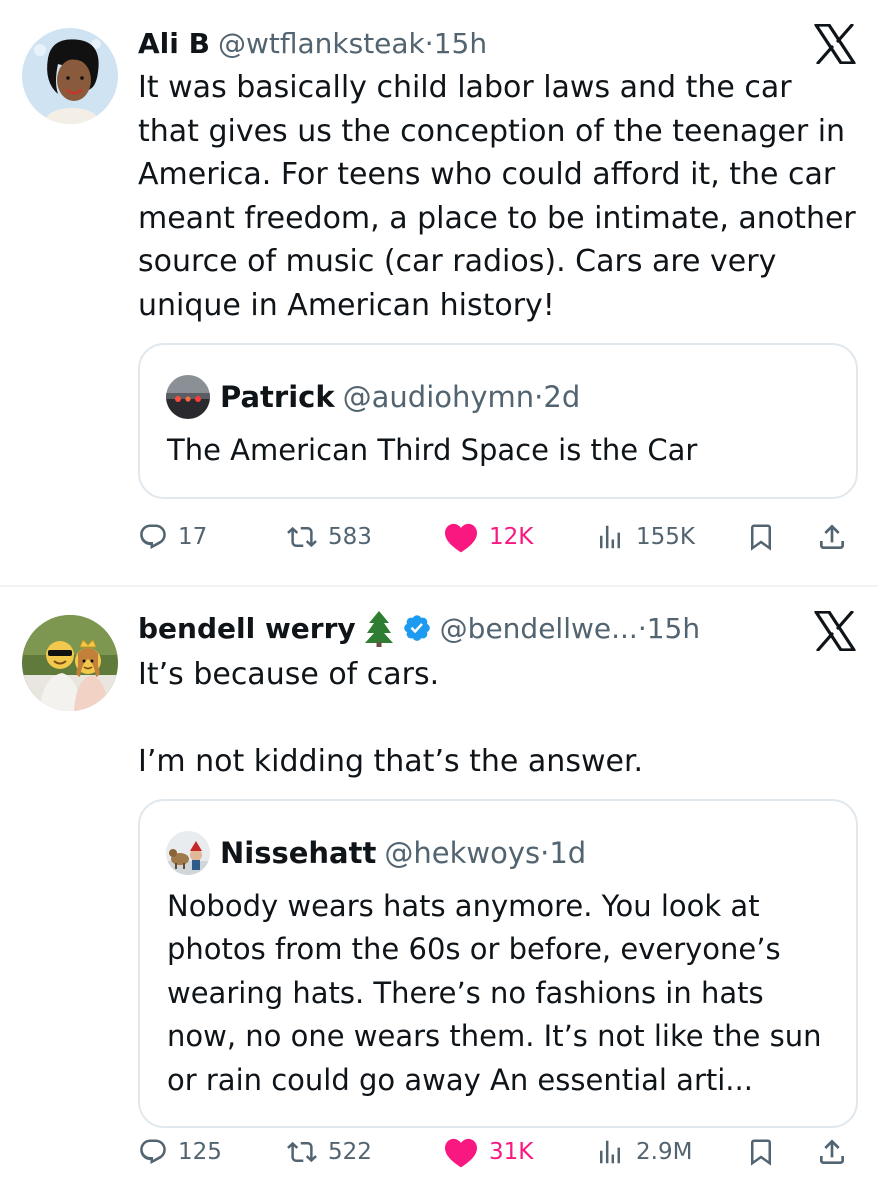 The width and height of the screenshot is (878, 1200). Describe the element at coordinates (247, 628) in the screenshot. I see `author-name: bendell werry` at that location.